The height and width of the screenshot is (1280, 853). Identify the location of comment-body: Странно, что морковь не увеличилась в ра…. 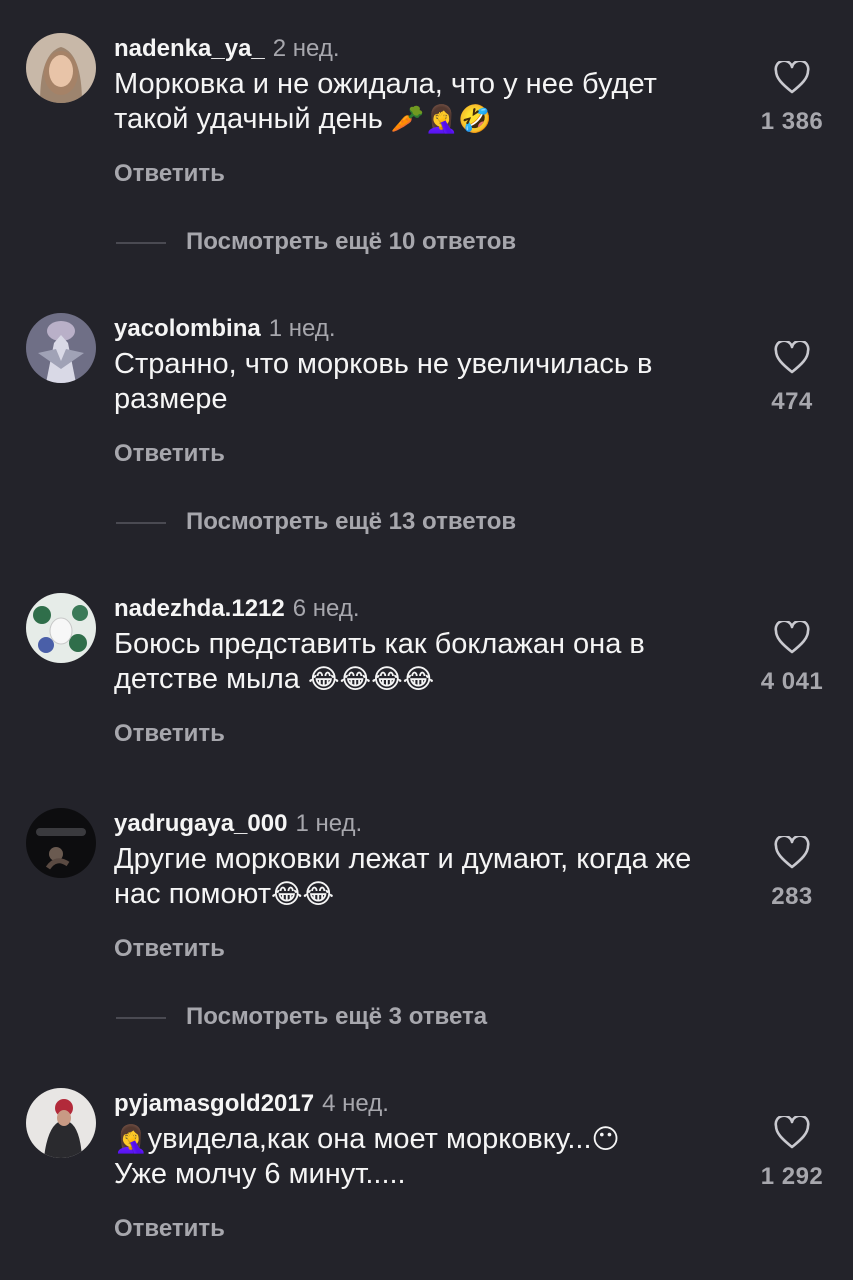
(383, 381).